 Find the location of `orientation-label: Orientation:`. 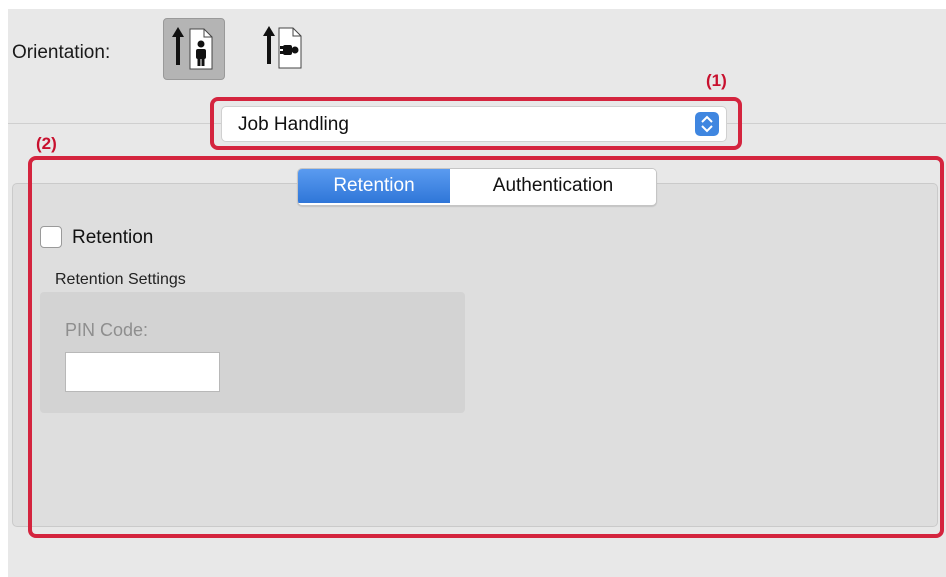

orientation-label: Orientation: is located at coordinates (61, 52).